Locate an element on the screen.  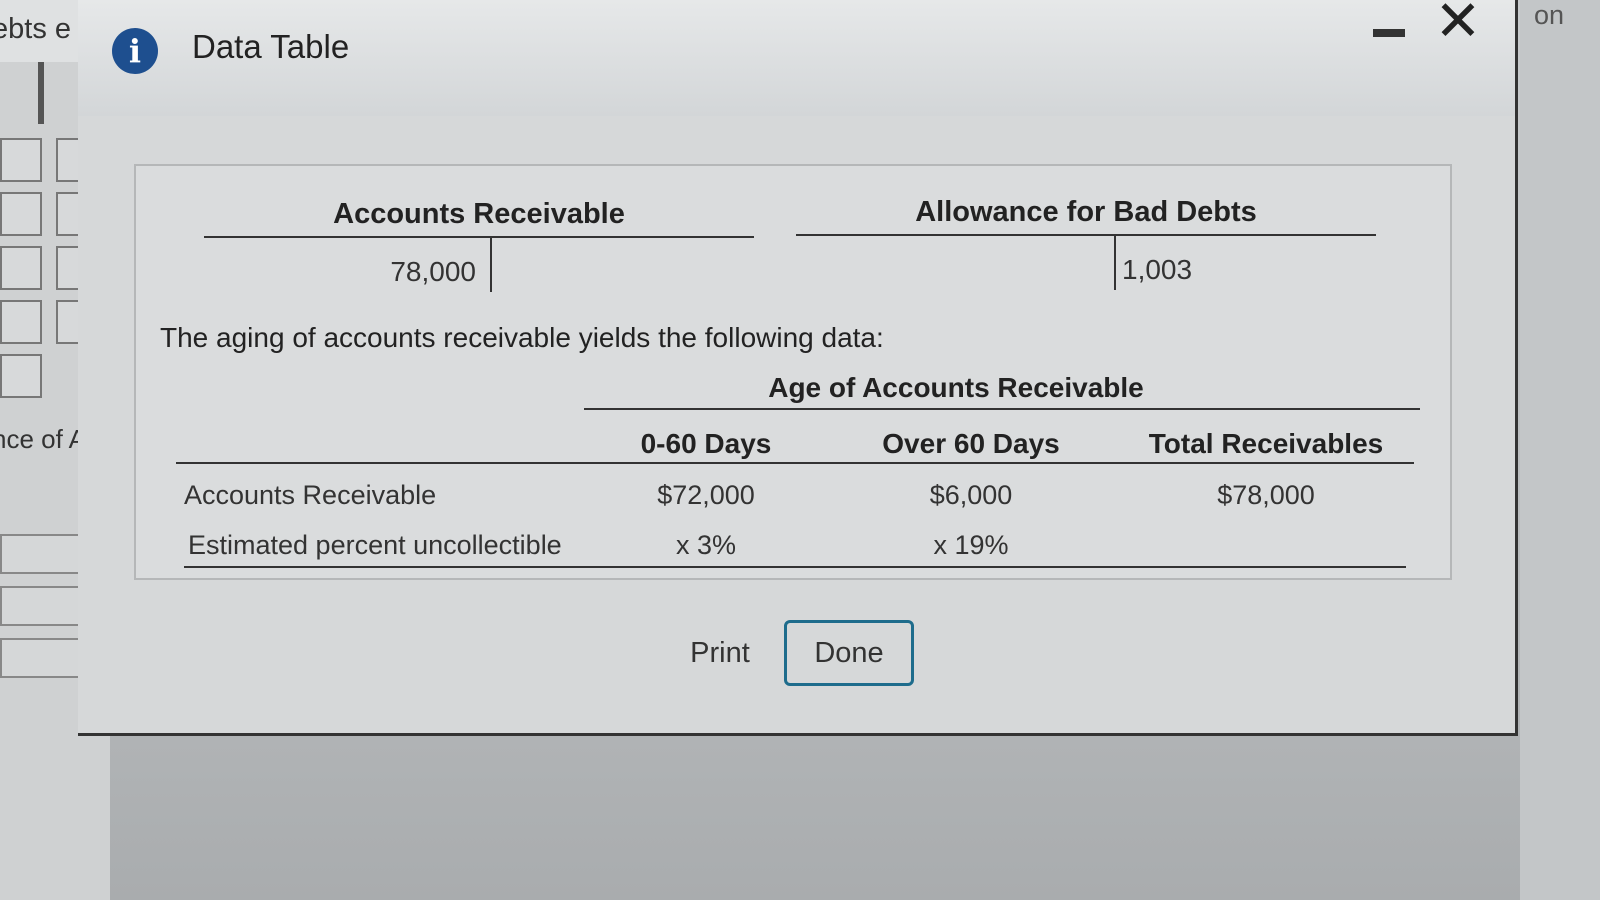
table-cell: x 3% is located at coordinates (706, 545).